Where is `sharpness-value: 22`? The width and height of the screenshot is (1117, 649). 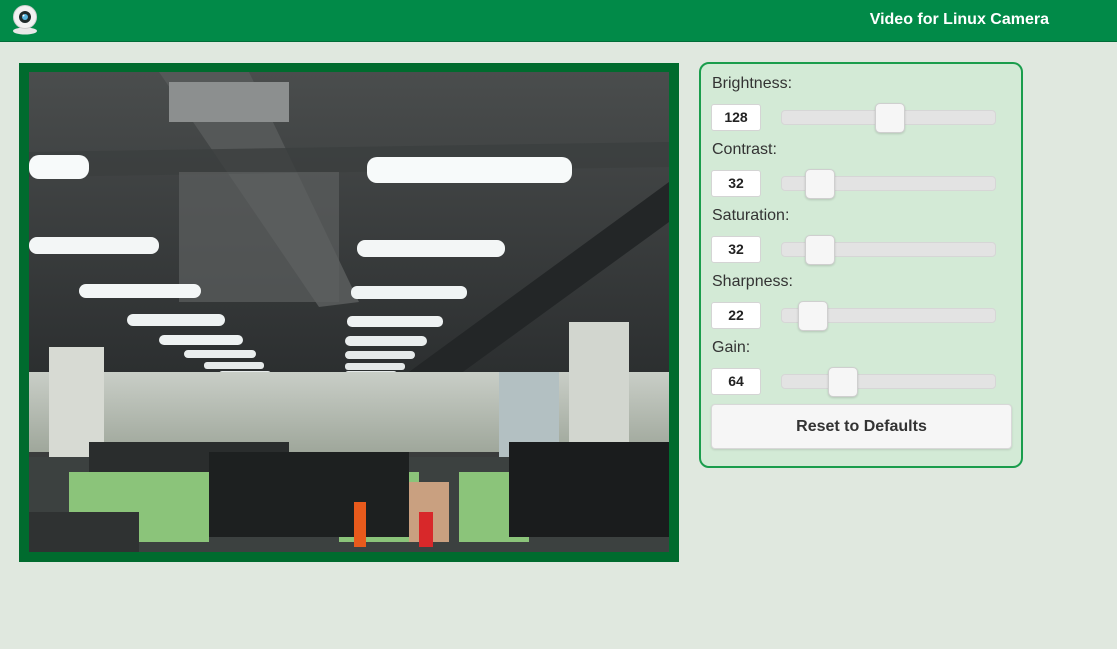 sharpness-value: 22 is located at coordinates (736, 315).